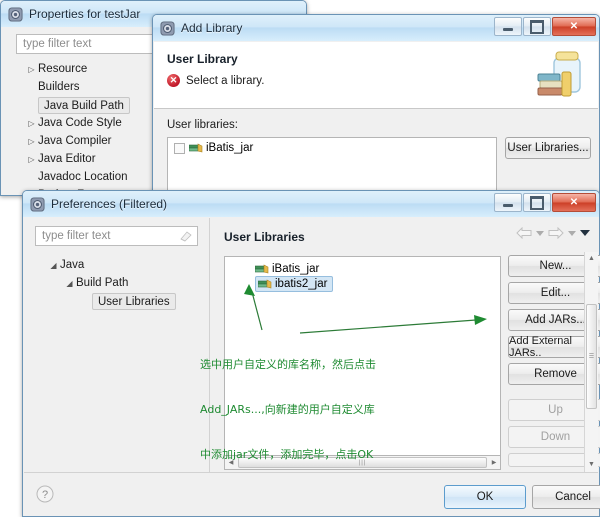 This screenshot has height=517, width=600. Describe the element at coordinates (72, 265) in the screenshot. I see `pref-tree-item-label: Java` at that location.